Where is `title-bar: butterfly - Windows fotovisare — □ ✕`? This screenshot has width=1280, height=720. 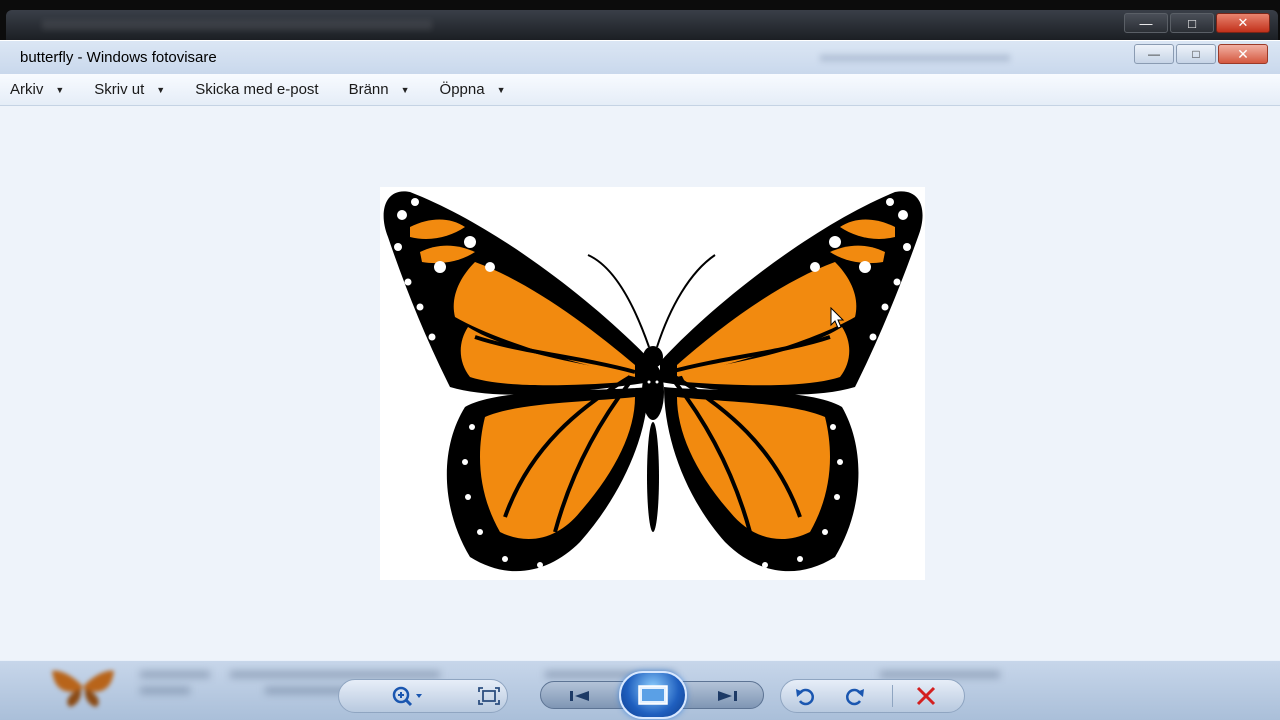 title-bar: butterfly - Windows fotovisare — □ ✕ is located at coordinates (640, 57).